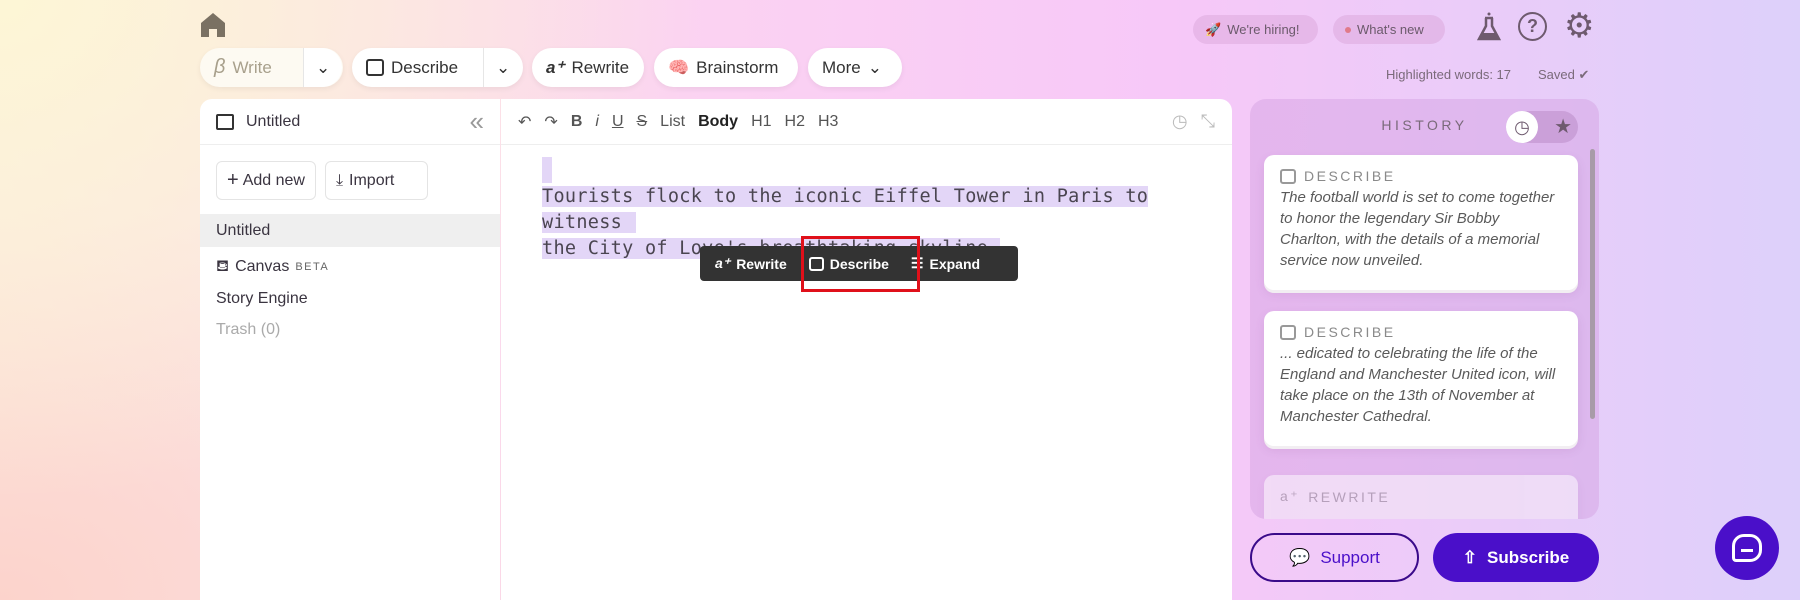  What do you see at coordinates (350, 230) in the screenshot?
I see `sidebar-item-untitled: Untitled` at bounding box center [350, 230].